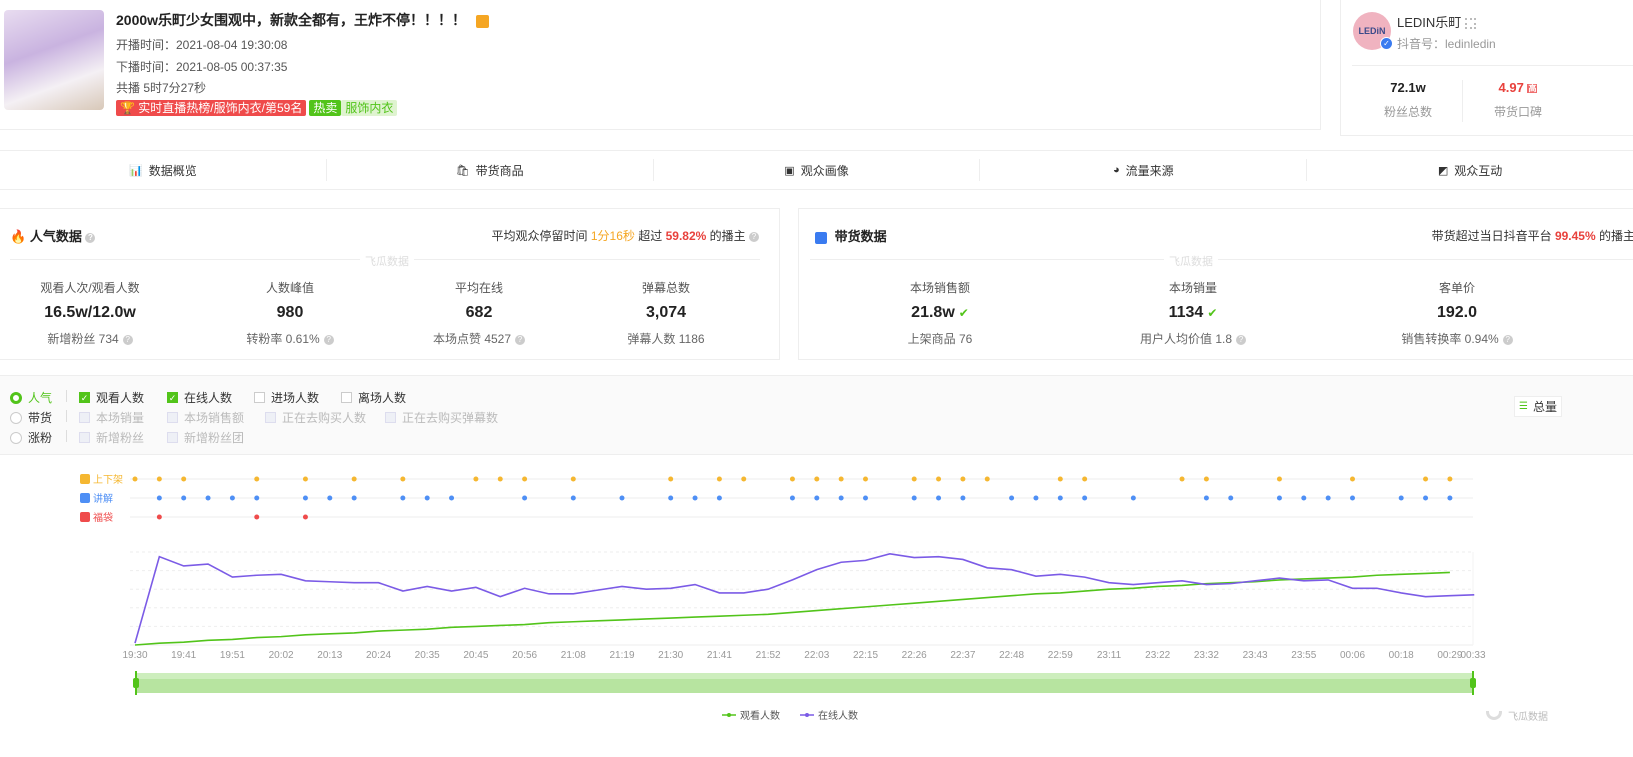 Image resolution: width=1633 pixels, height=757 pixels. Describe the element at coordinates (111, 437) in the screenshot. I see `metric-checkbox: 新增粉丝` at that location.